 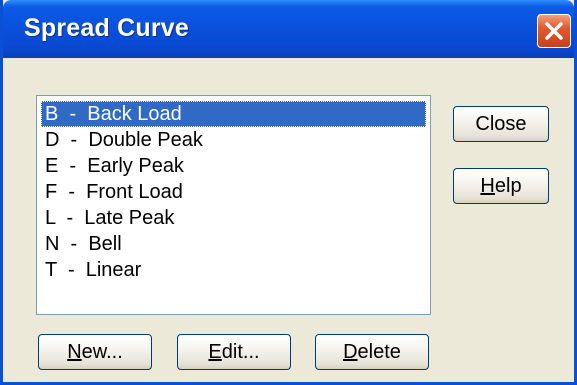 I want to click on close-button-label: Close, so click(x=501, y=123).